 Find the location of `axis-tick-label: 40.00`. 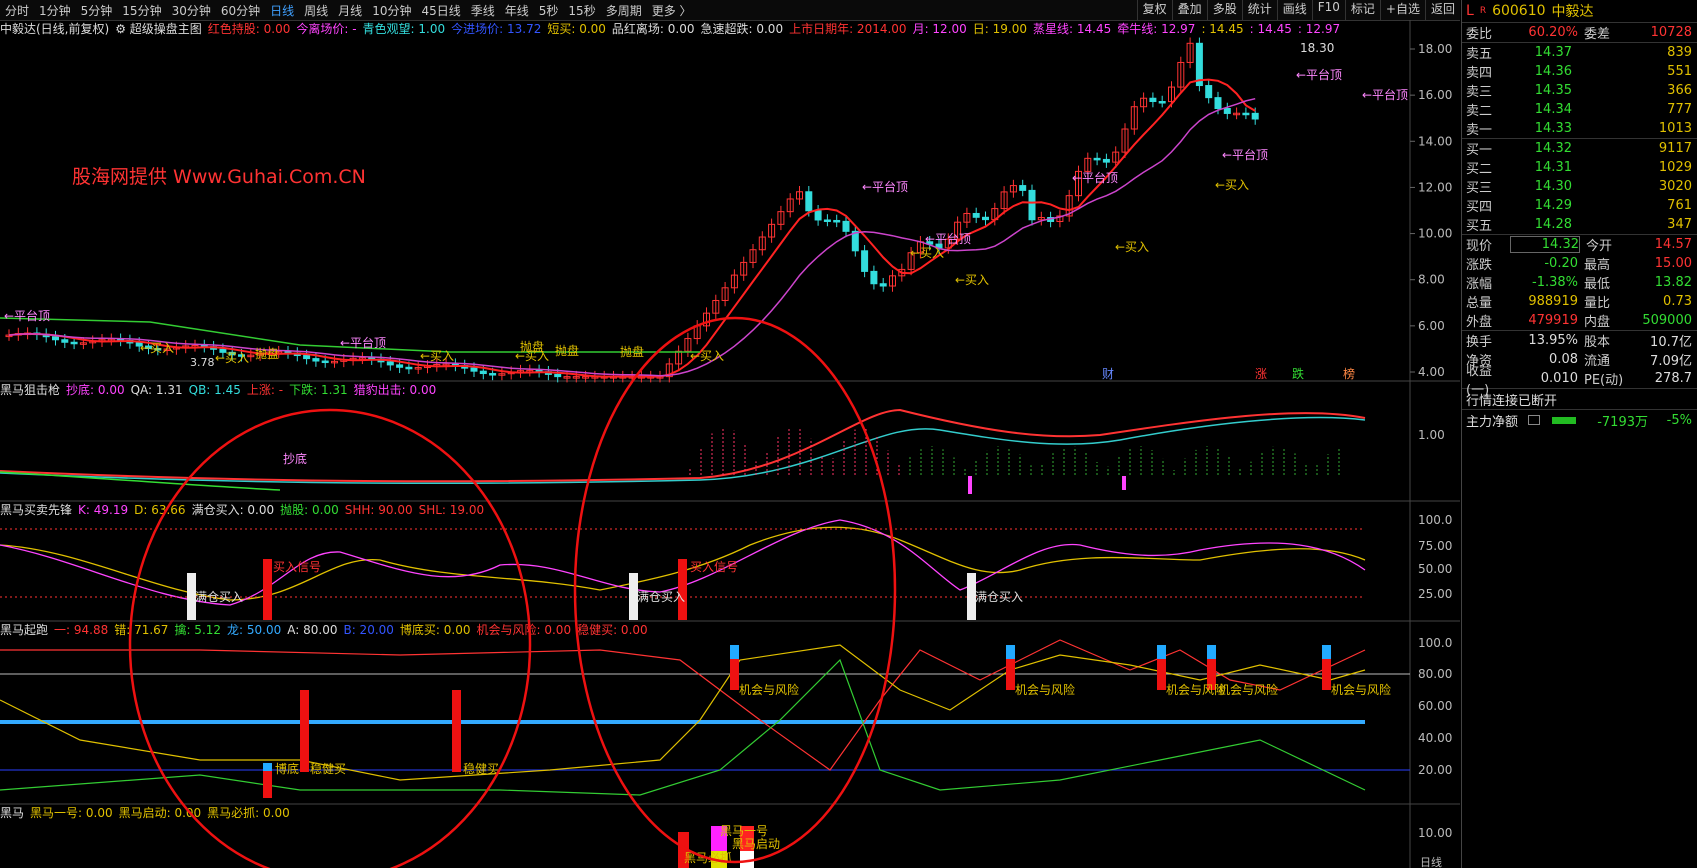

axis-tick-label: 40.00 is located at coordinates (1435, 738).